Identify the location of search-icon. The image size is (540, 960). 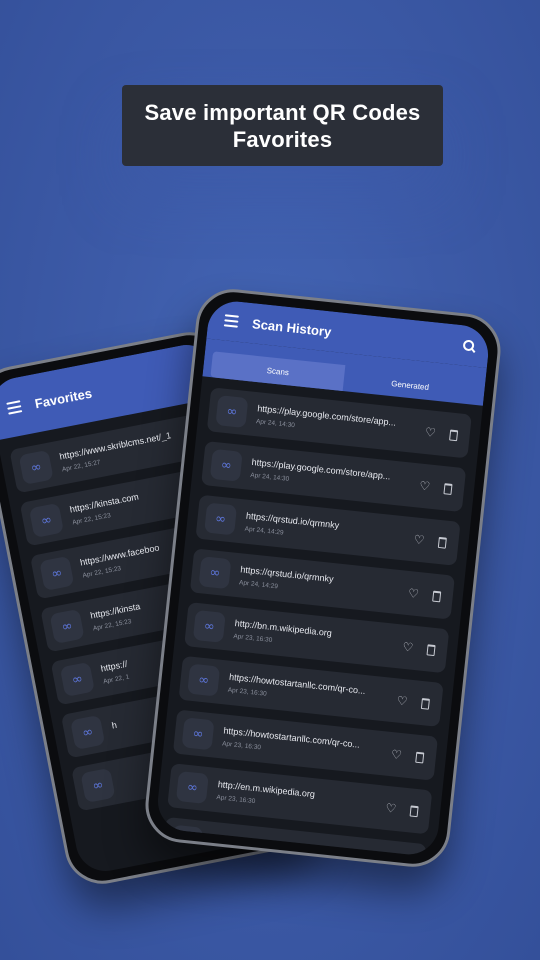
(468, 345).